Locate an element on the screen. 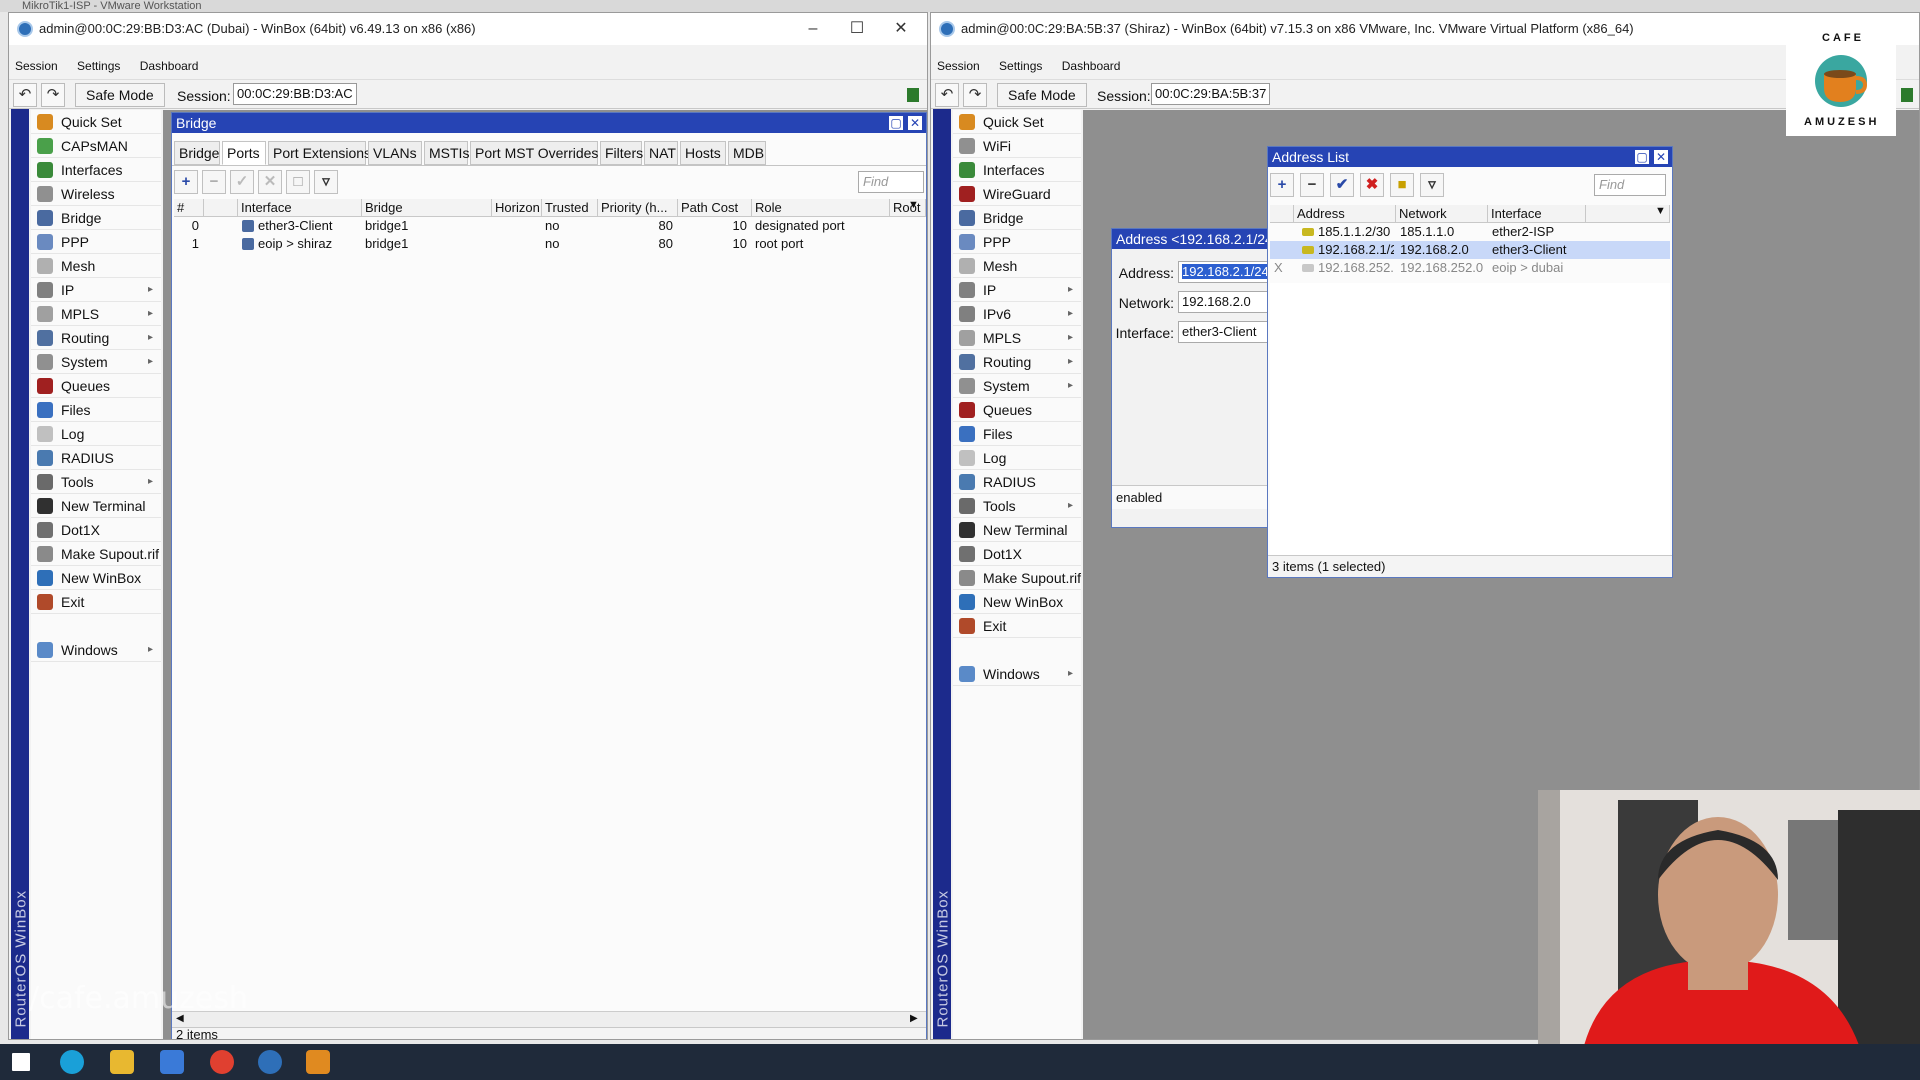  winbox-taskbar-icon is located at coordinates (270, 1062).